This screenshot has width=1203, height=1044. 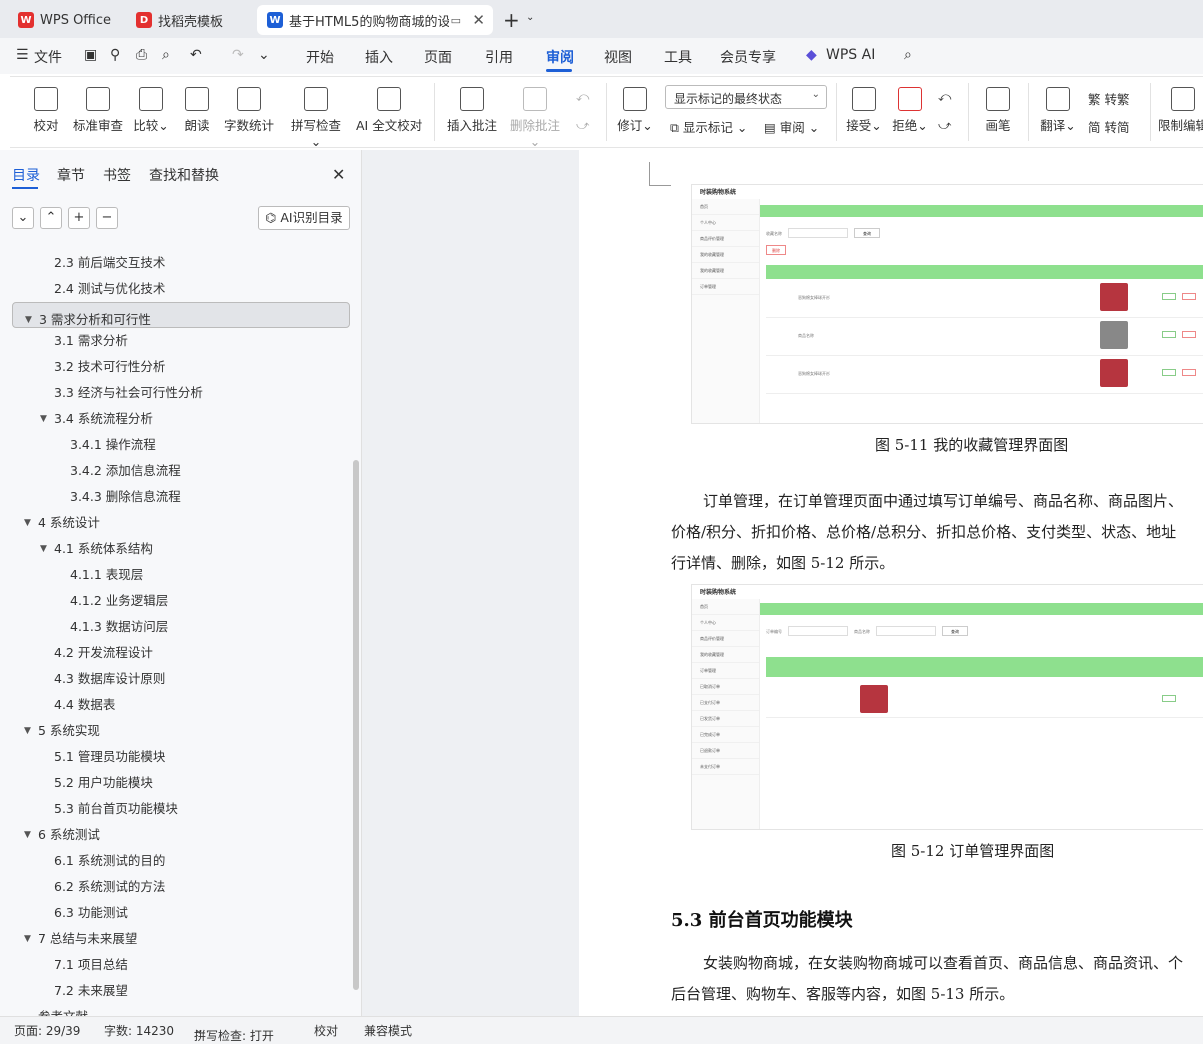 What do you see at coordinates (176, 497) in the screenshot?
I see `toc-item: 3.4.3 删除信息流程` at bounding box center [176, 497].